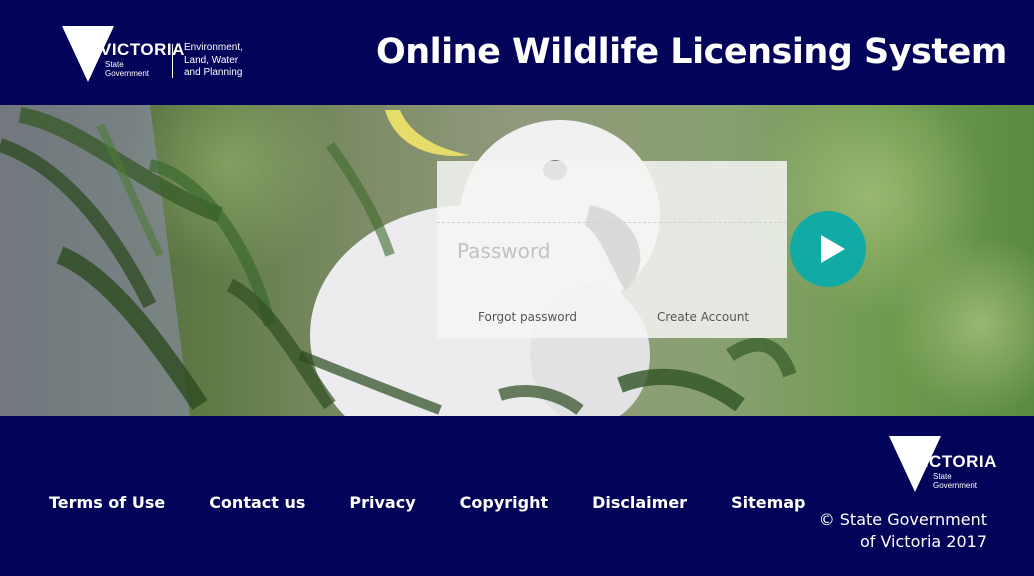  What do you see at coordinates (527, 317) in the screenshot?
I see `forgot-password-link: Forgot password` at bounding box center [527, 317].